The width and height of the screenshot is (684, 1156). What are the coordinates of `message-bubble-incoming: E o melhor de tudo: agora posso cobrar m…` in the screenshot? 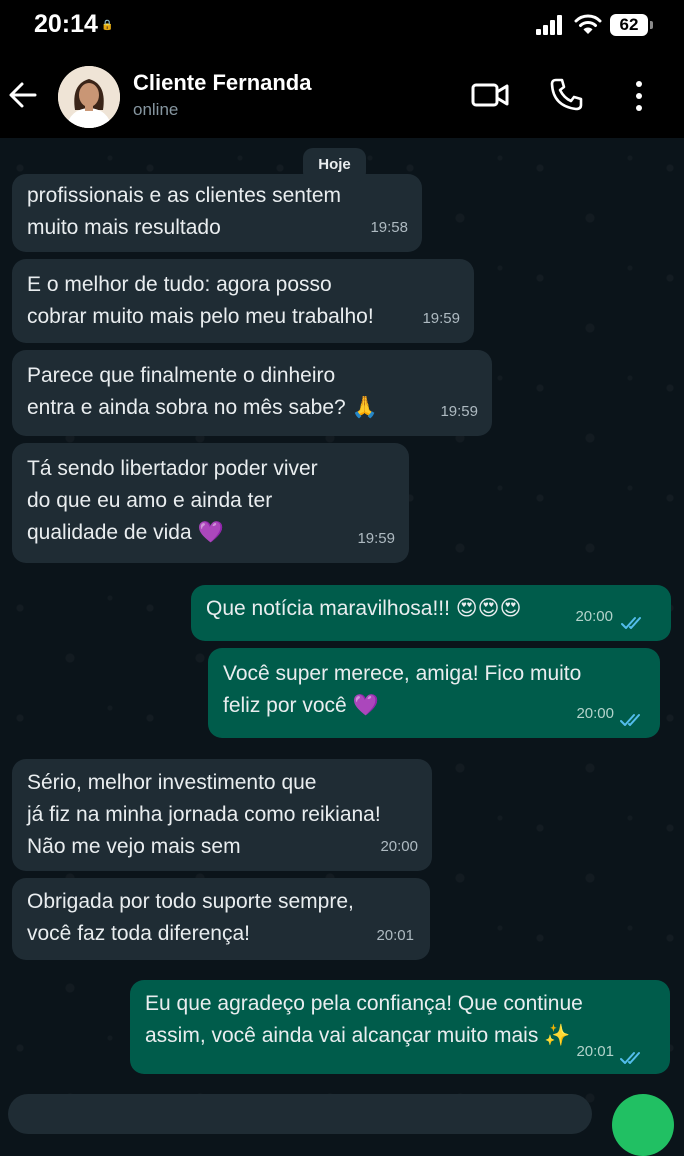 It's located at (243, 301).